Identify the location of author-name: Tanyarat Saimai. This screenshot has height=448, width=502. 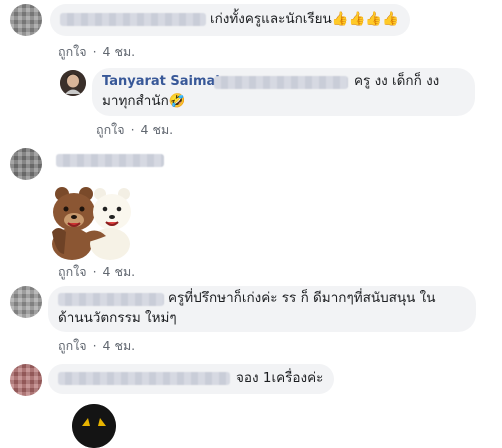
(161, 81).